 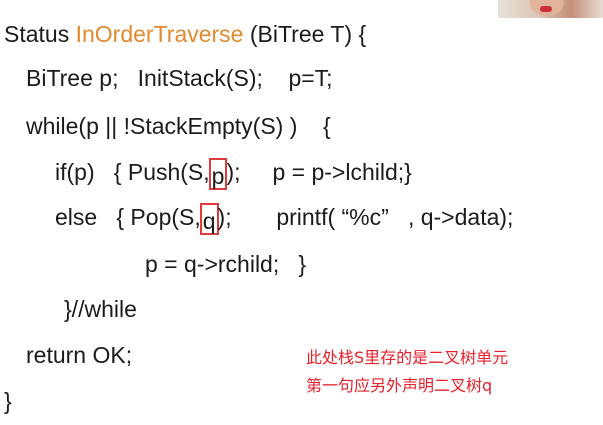 I want to click on function-params: (BiTree T) {, so click(x=305, y=34).